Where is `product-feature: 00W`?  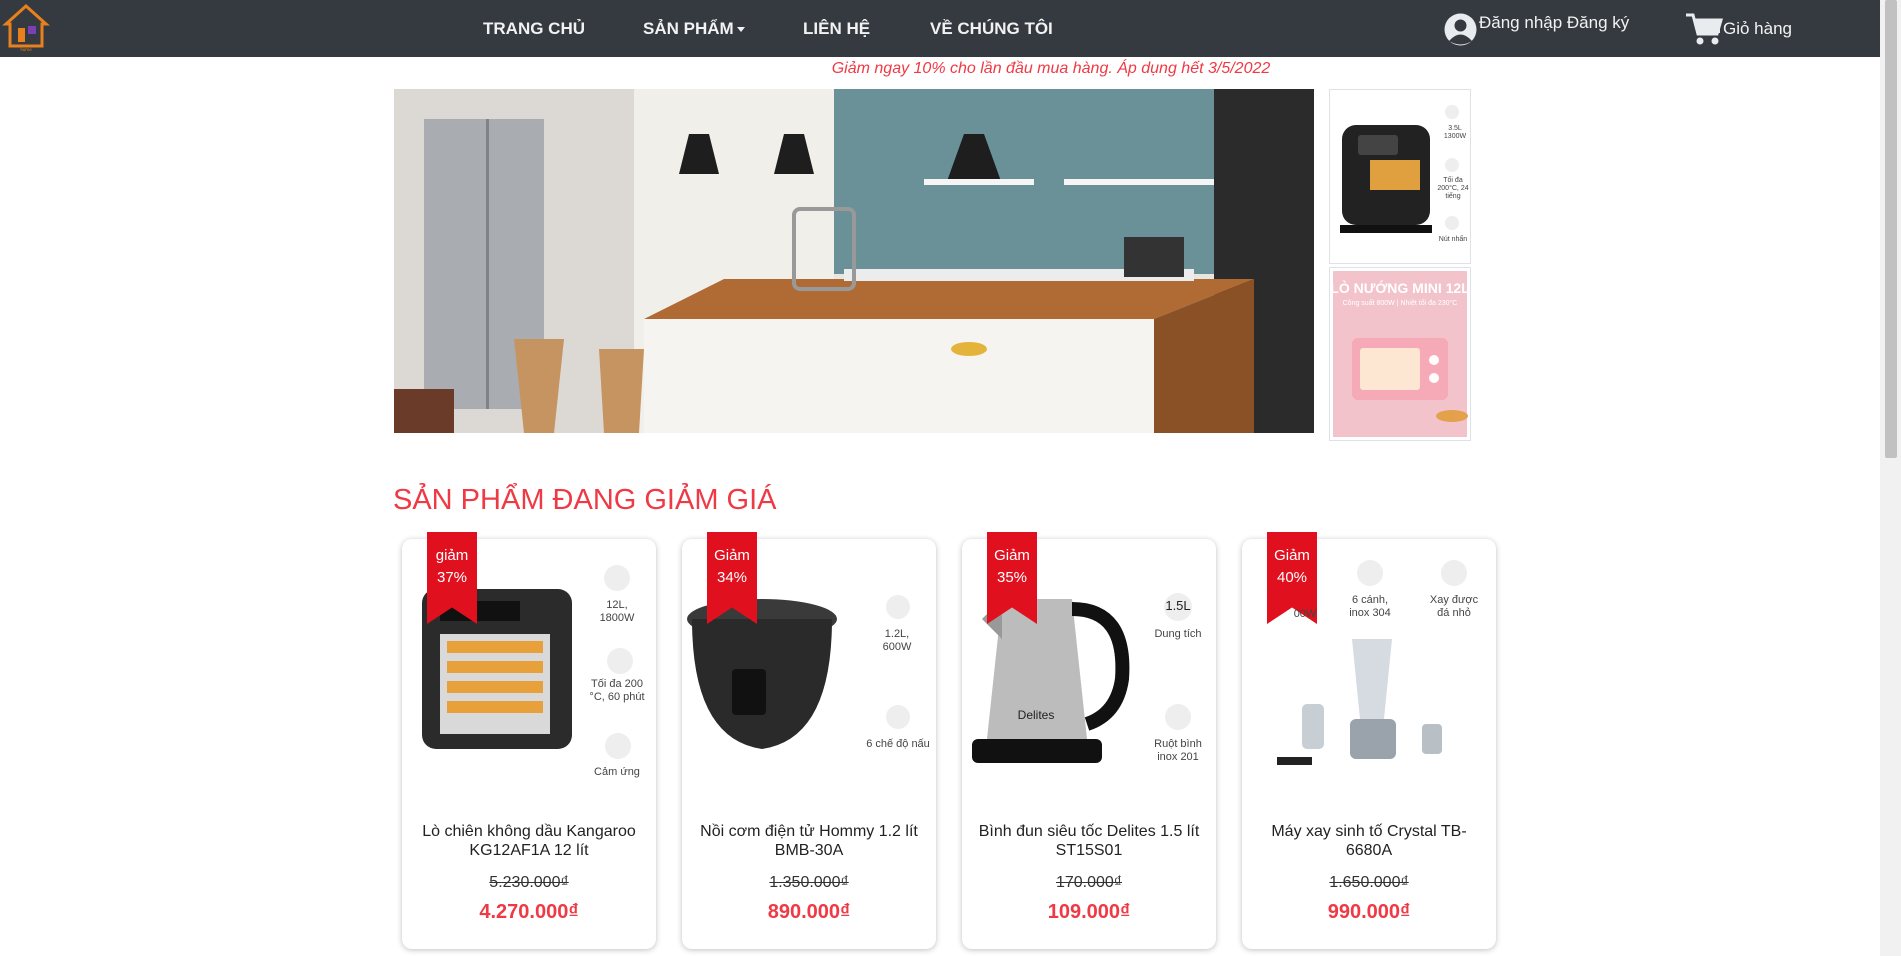
product-feature: 00W is located at coordinates (1305, 614).